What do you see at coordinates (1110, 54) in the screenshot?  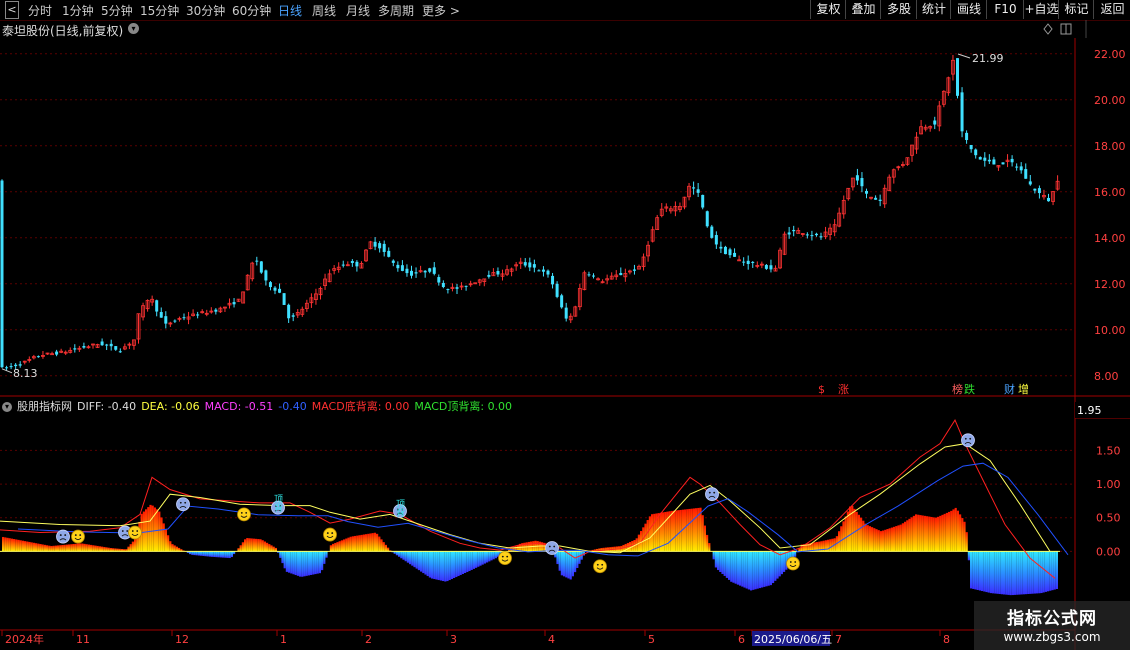 I see `price-tick-label: 22.00` at bounding box center [1110, 54].